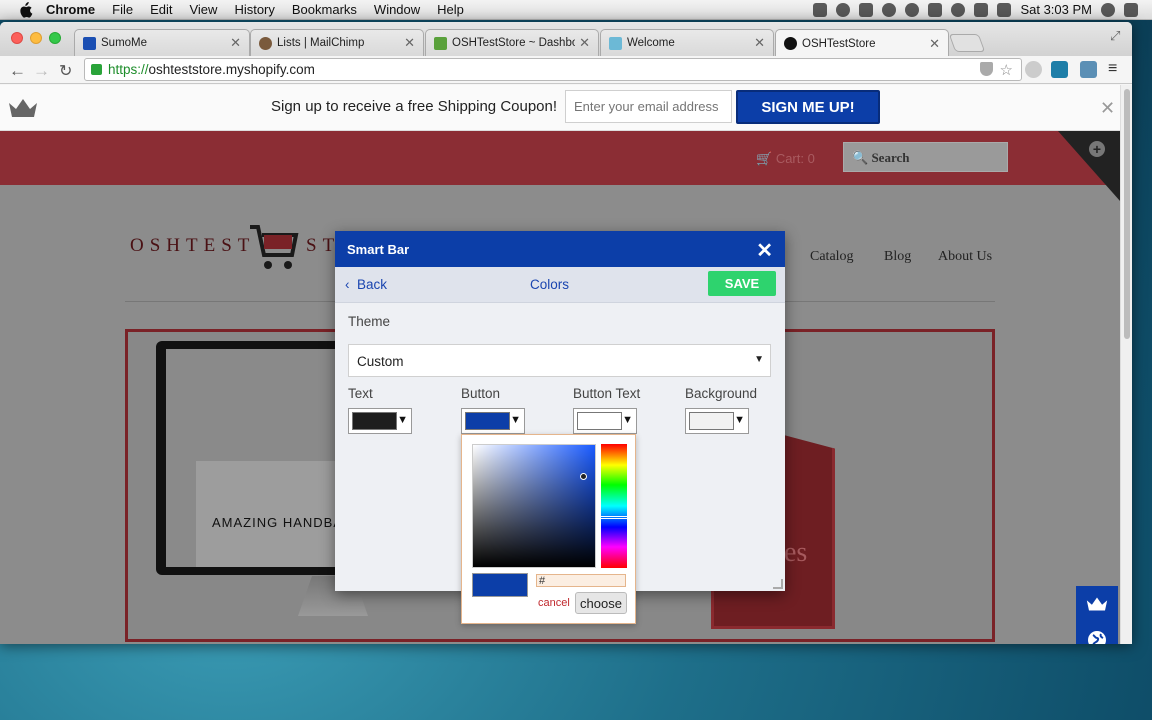 This screenshot has width=1152, height=720. What do you see at coordinates (1089, 166) in the screenshot?
I see `corner-ribbon` at bounding box center [1089, 166].